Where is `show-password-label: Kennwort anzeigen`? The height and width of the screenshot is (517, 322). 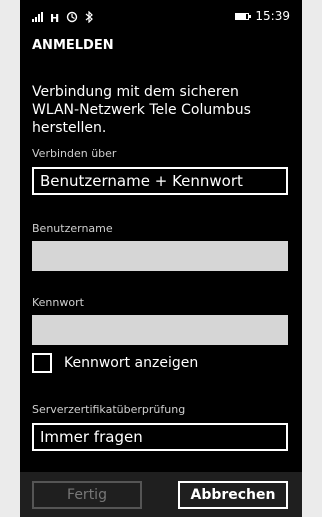 show-password-label: Kennwort anzeigen is located at coordinates (131, 363).